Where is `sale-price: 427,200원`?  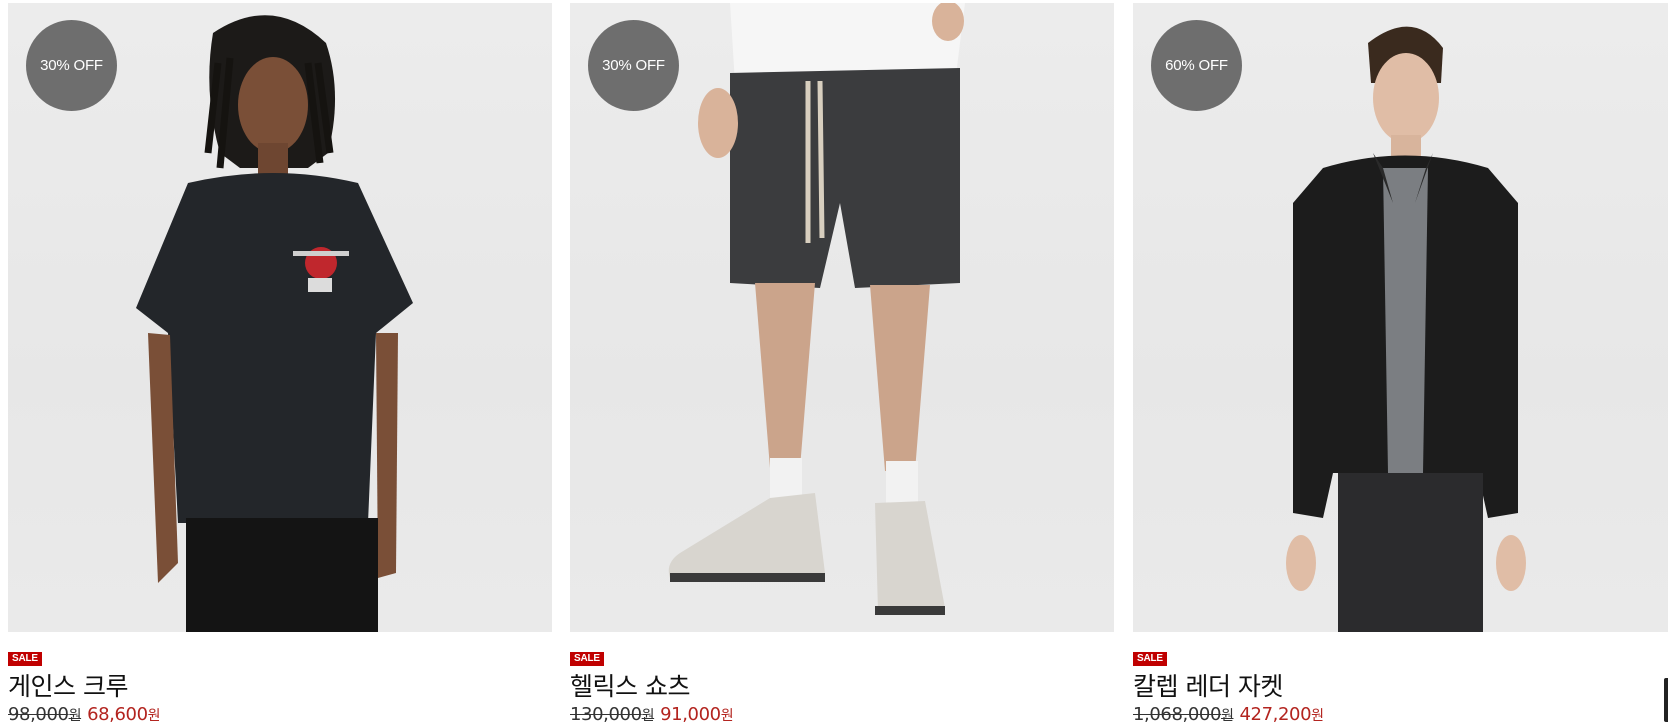
sale-price: 427,200원 is located at coordinates (1282, 714).